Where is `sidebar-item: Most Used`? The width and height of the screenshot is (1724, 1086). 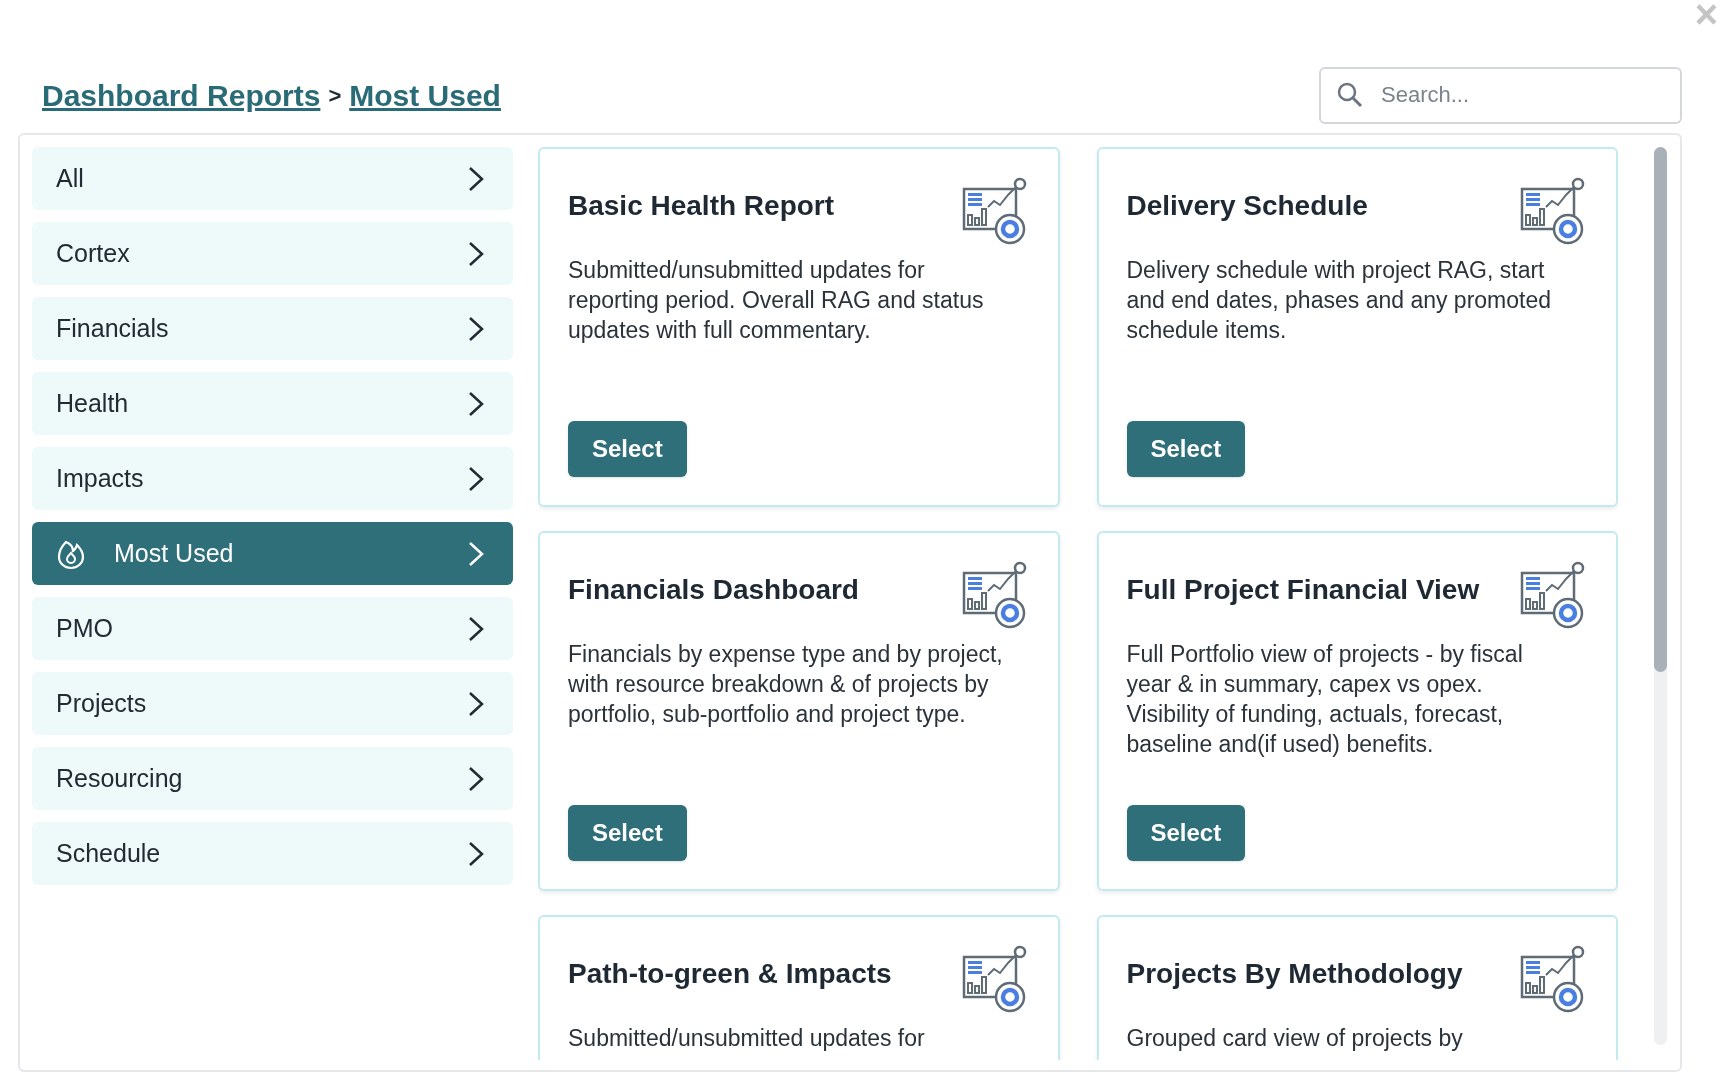 sidebar-item: Most Used is located at coordinates (272, 553).